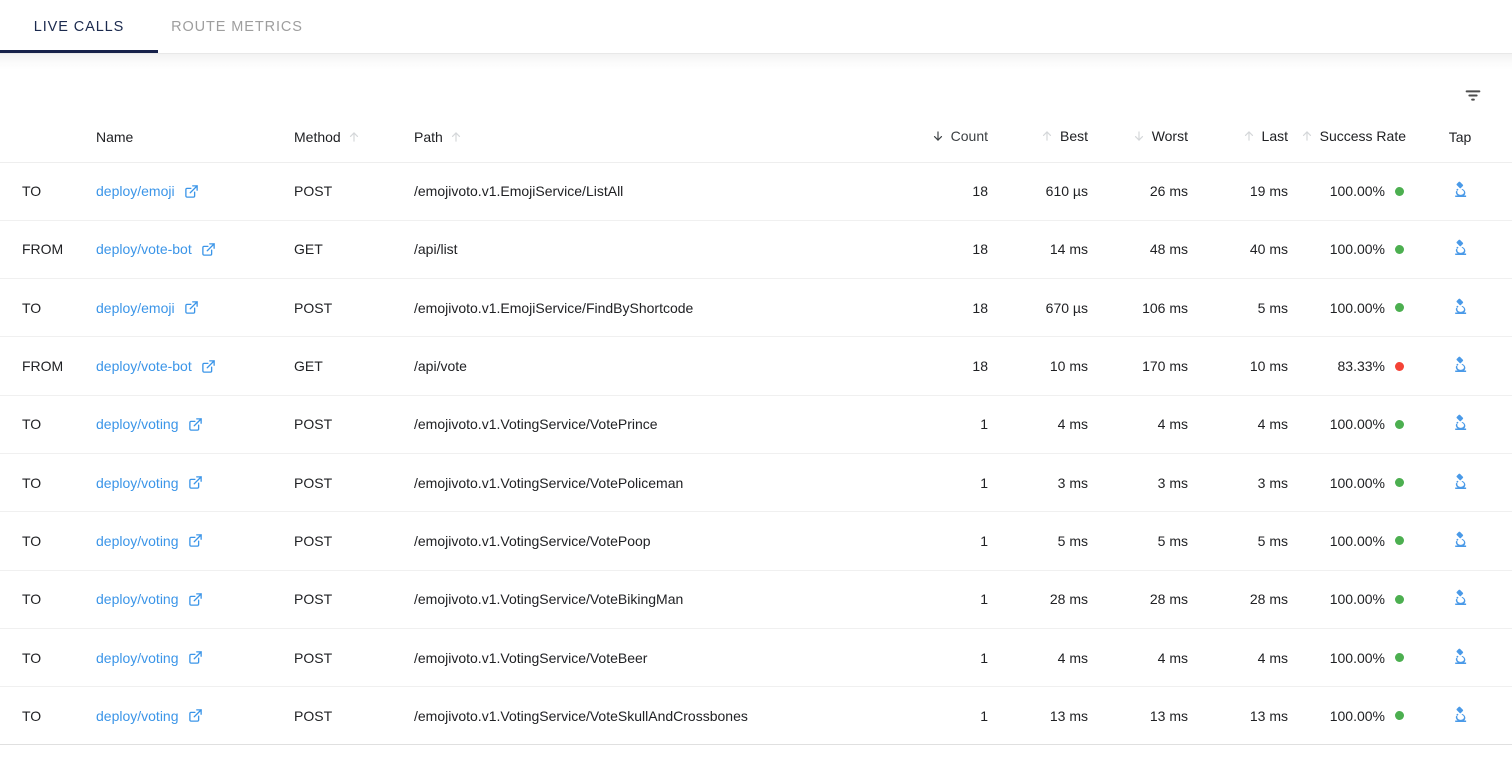 The image size is (1512, 775). What do you see at coordinates (144, 366) in the screenshot?
I see `resource-link-label: deploy/vote-bot` at bounding box center [144, 366].